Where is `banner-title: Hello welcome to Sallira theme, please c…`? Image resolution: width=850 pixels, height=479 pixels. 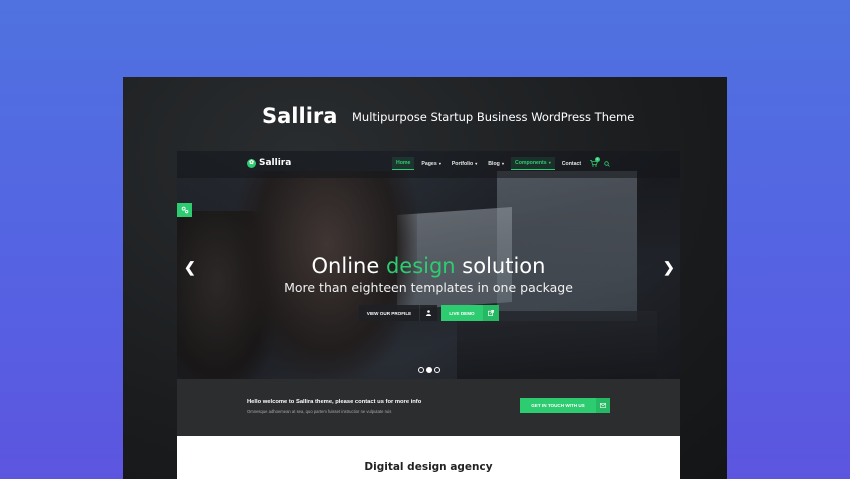 banner-title: Hello welcome to Sallira theme, please c… is located at coordinates (334, 402).